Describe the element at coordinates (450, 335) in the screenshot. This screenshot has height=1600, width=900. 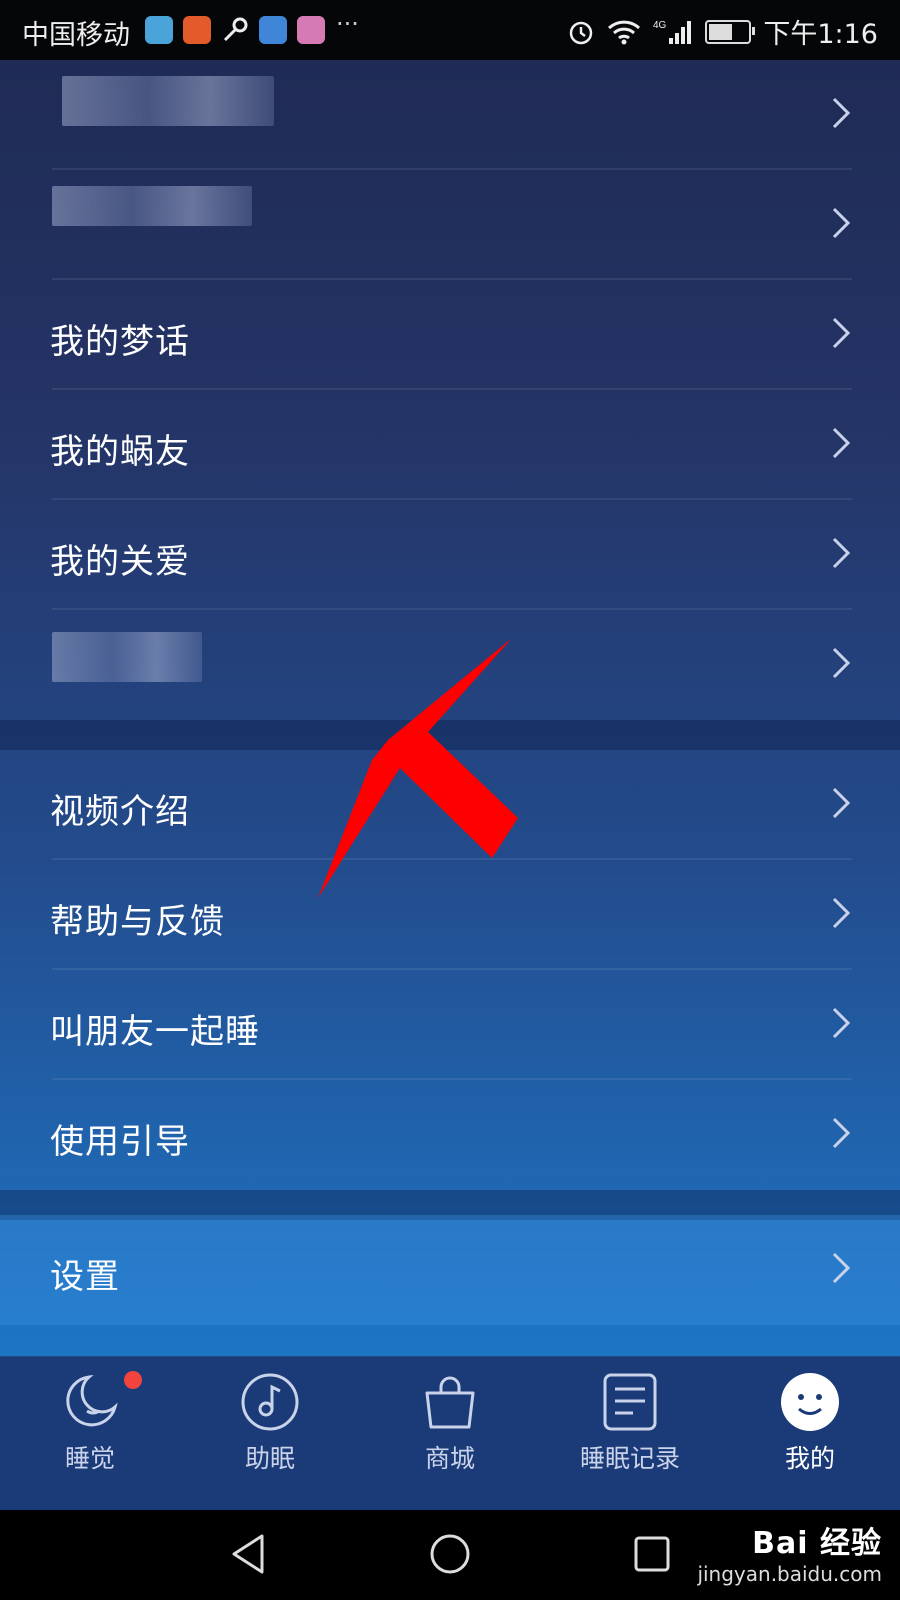
I see `menu-item-sleep-talk: 我的梦话` at that location.